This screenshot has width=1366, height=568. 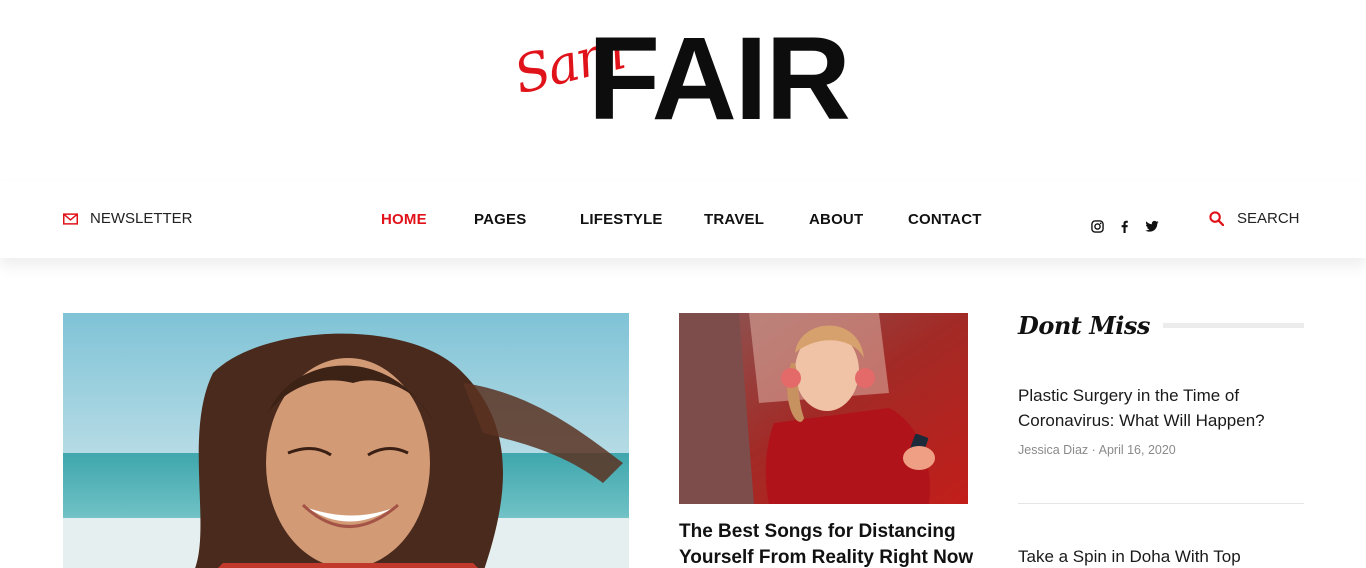 I want to click on newsletter-link: NEWSLETTER, so click(x=128, y=218).